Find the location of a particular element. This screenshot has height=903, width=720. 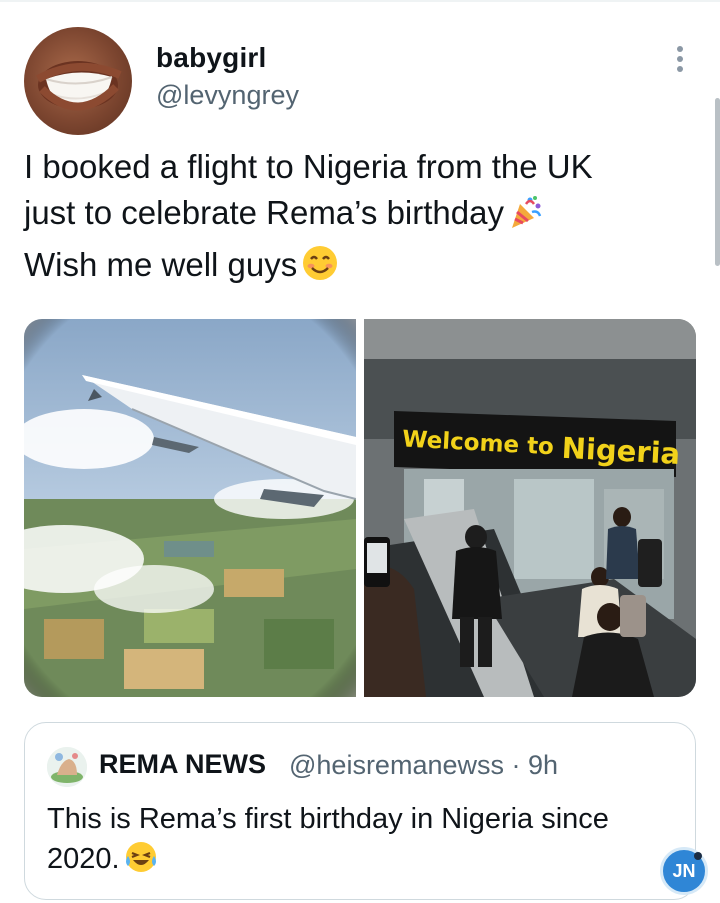

jn-watermark-logo: JN is located at coordinates (684, 871).